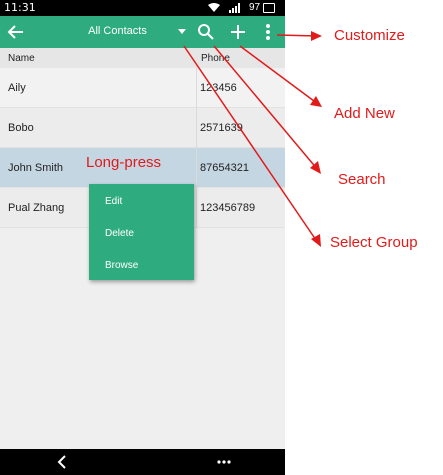 The image size is (443, 475). I want to click on contact-phone: 123456, so click(218, 88).